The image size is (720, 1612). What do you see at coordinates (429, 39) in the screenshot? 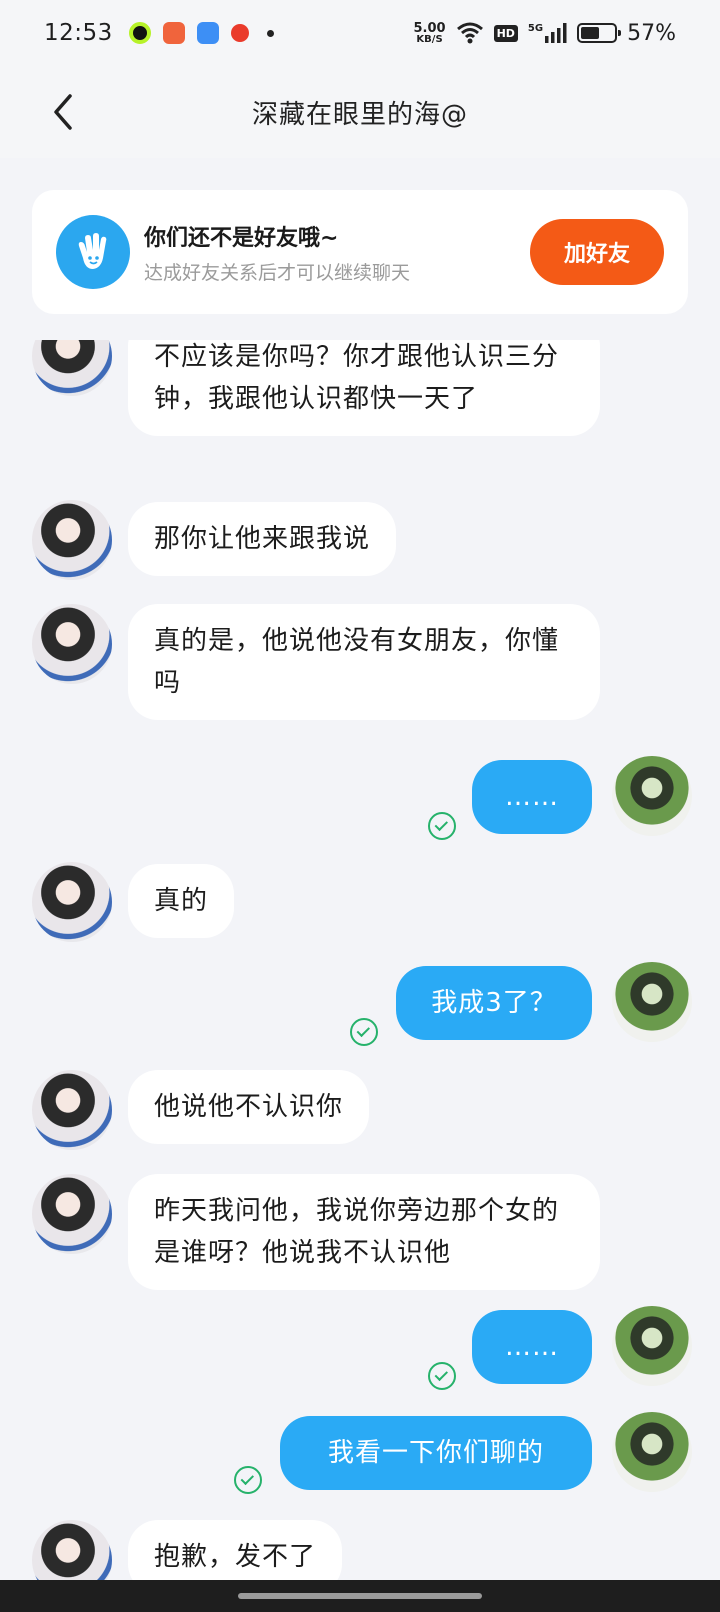
I see `network-speed-unit: KB/S` at bounding box center [429, 39].